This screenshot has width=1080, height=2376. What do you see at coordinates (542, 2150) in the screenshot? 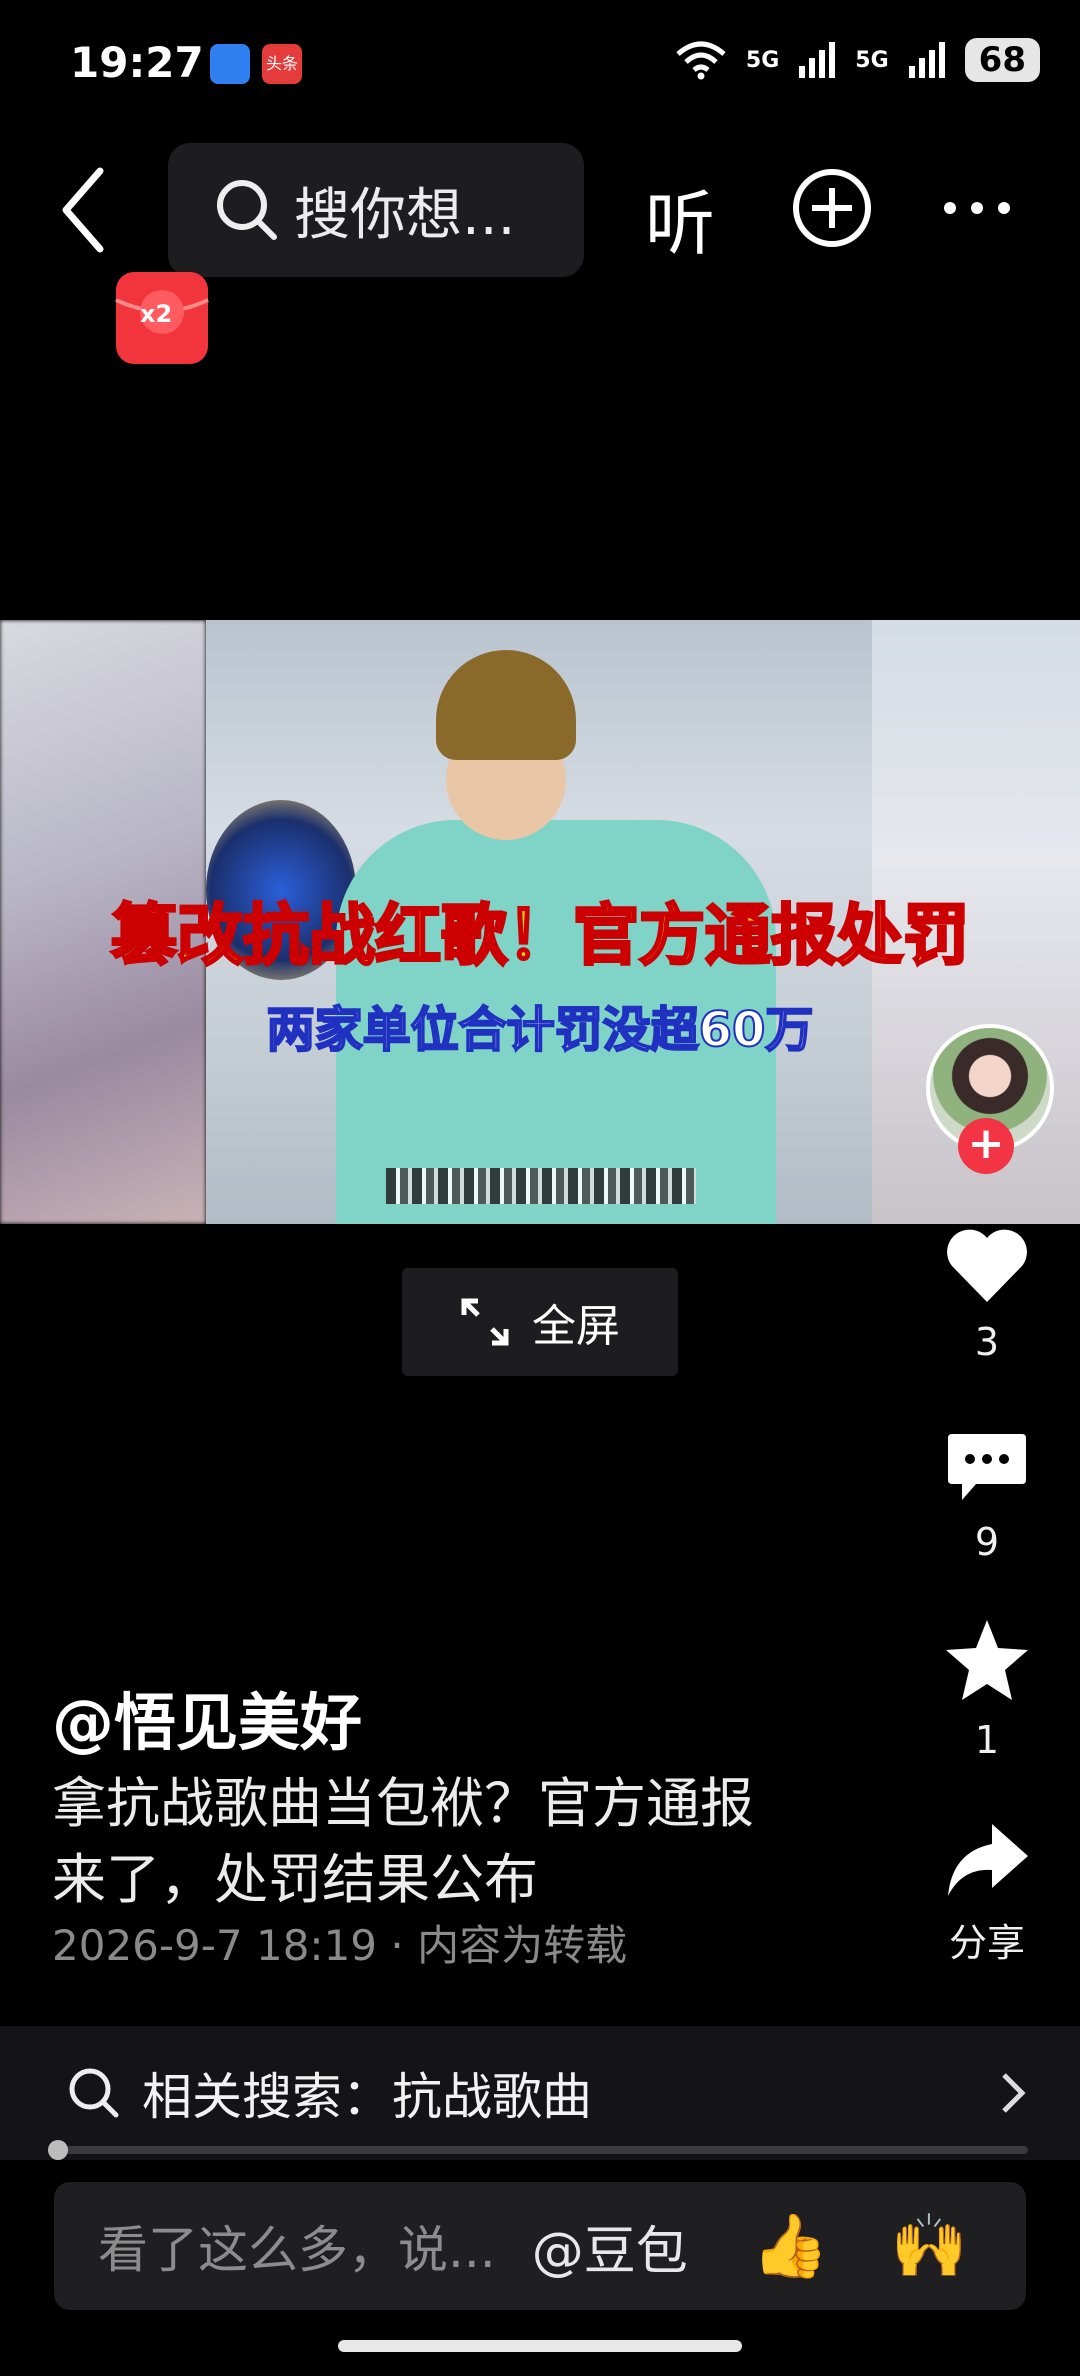
I see `video-progress-track` at bounding box center [542, 2150].